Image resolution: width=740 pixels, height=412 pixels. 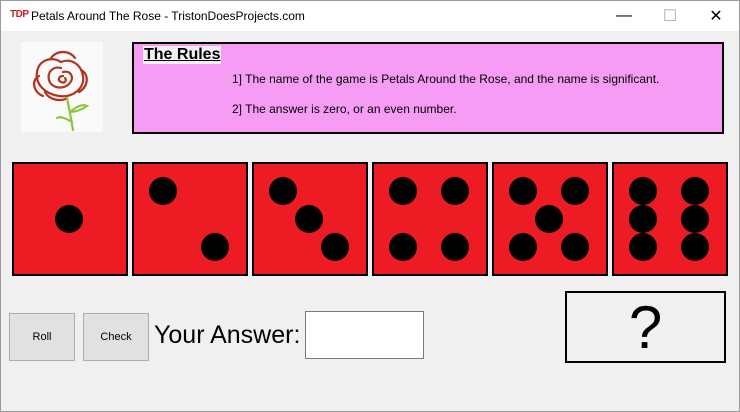 What do you see at coordinates (19, 14) in the screenshot?
I see `app-icon: TDP` at bounding box center [19, 14].